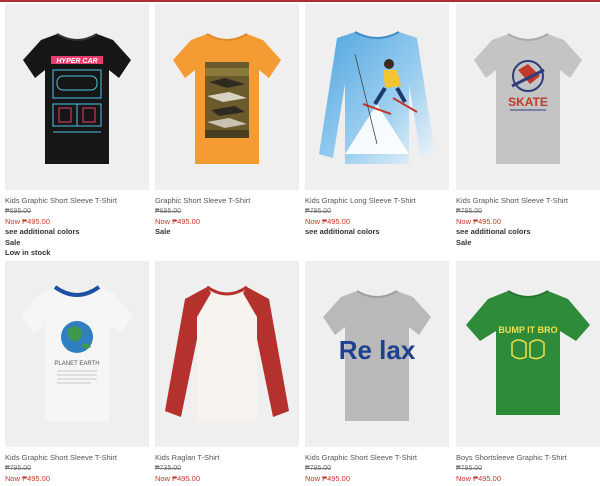 Image resolution: width=600 pixels, height=486 pixels. What do you see at coordinates (528, 102) in the screenshot?
I see `graphic-text: SKATE` at bounding box center [528, 102].